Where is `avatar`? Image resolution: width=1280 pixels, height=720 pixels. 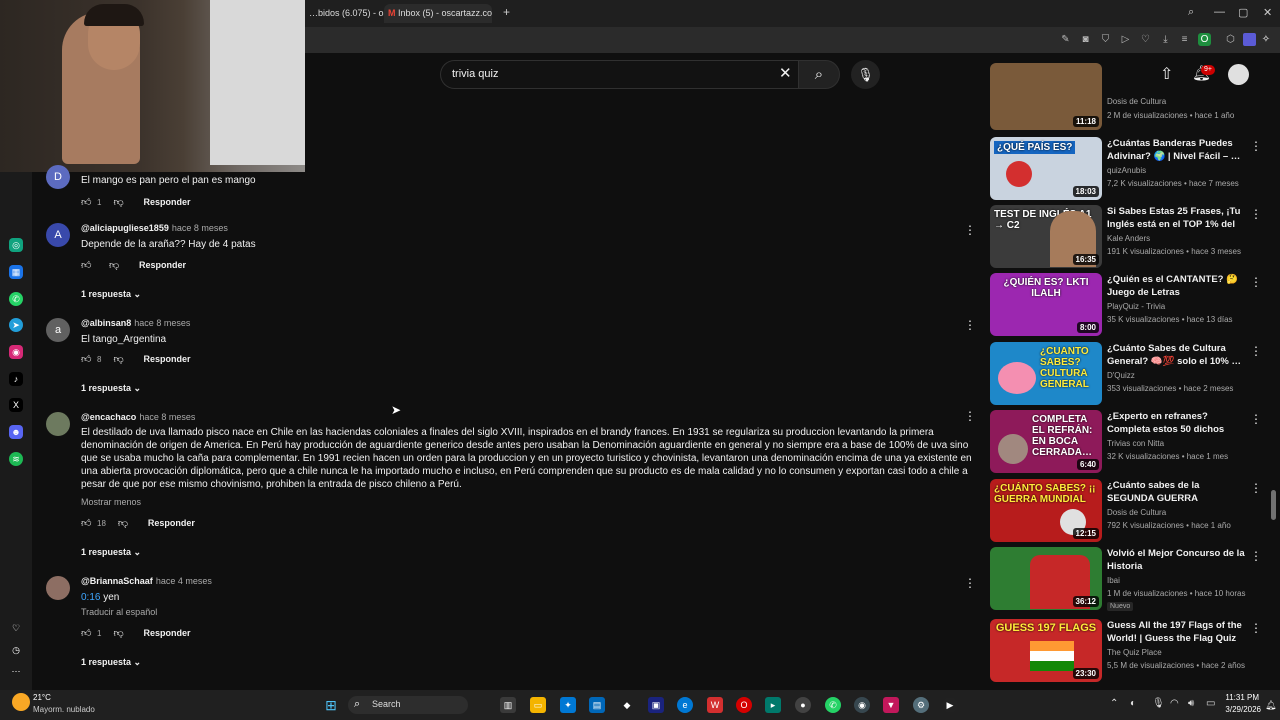
avatar is located at coordinates (1238, 74).